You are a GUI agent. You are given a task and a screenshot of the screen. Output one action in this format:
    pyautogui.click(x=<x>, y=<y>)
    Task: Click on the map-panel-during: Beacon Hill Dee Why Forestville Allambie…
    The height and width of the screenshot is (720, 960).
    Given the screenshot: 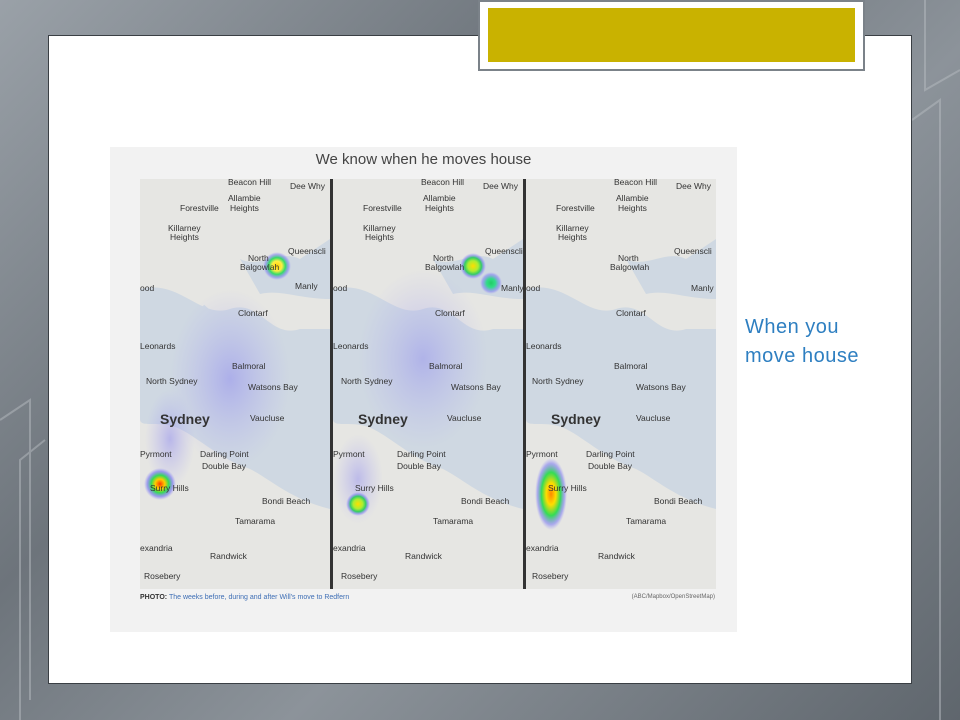 What is the action you would take?
    pyautogui.click(x=428, y=384)
    